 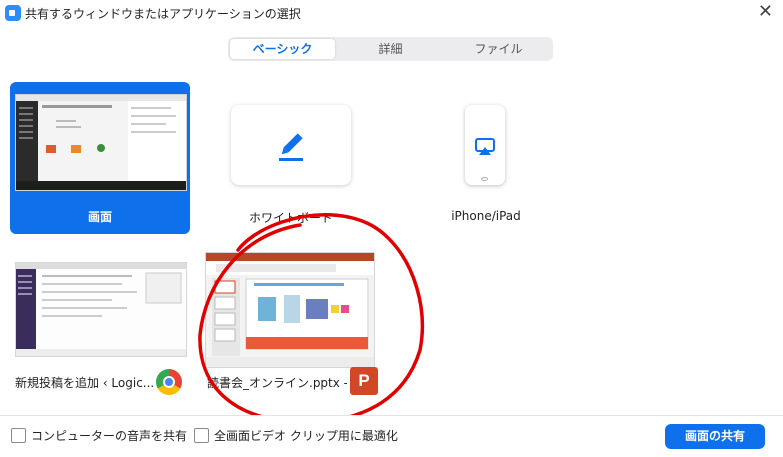 I want to click on footer-bar: コンピューターの音声を共有 全画面ビデオ クリップ用に最適化 画面の共有, so click(x=391, y=436).